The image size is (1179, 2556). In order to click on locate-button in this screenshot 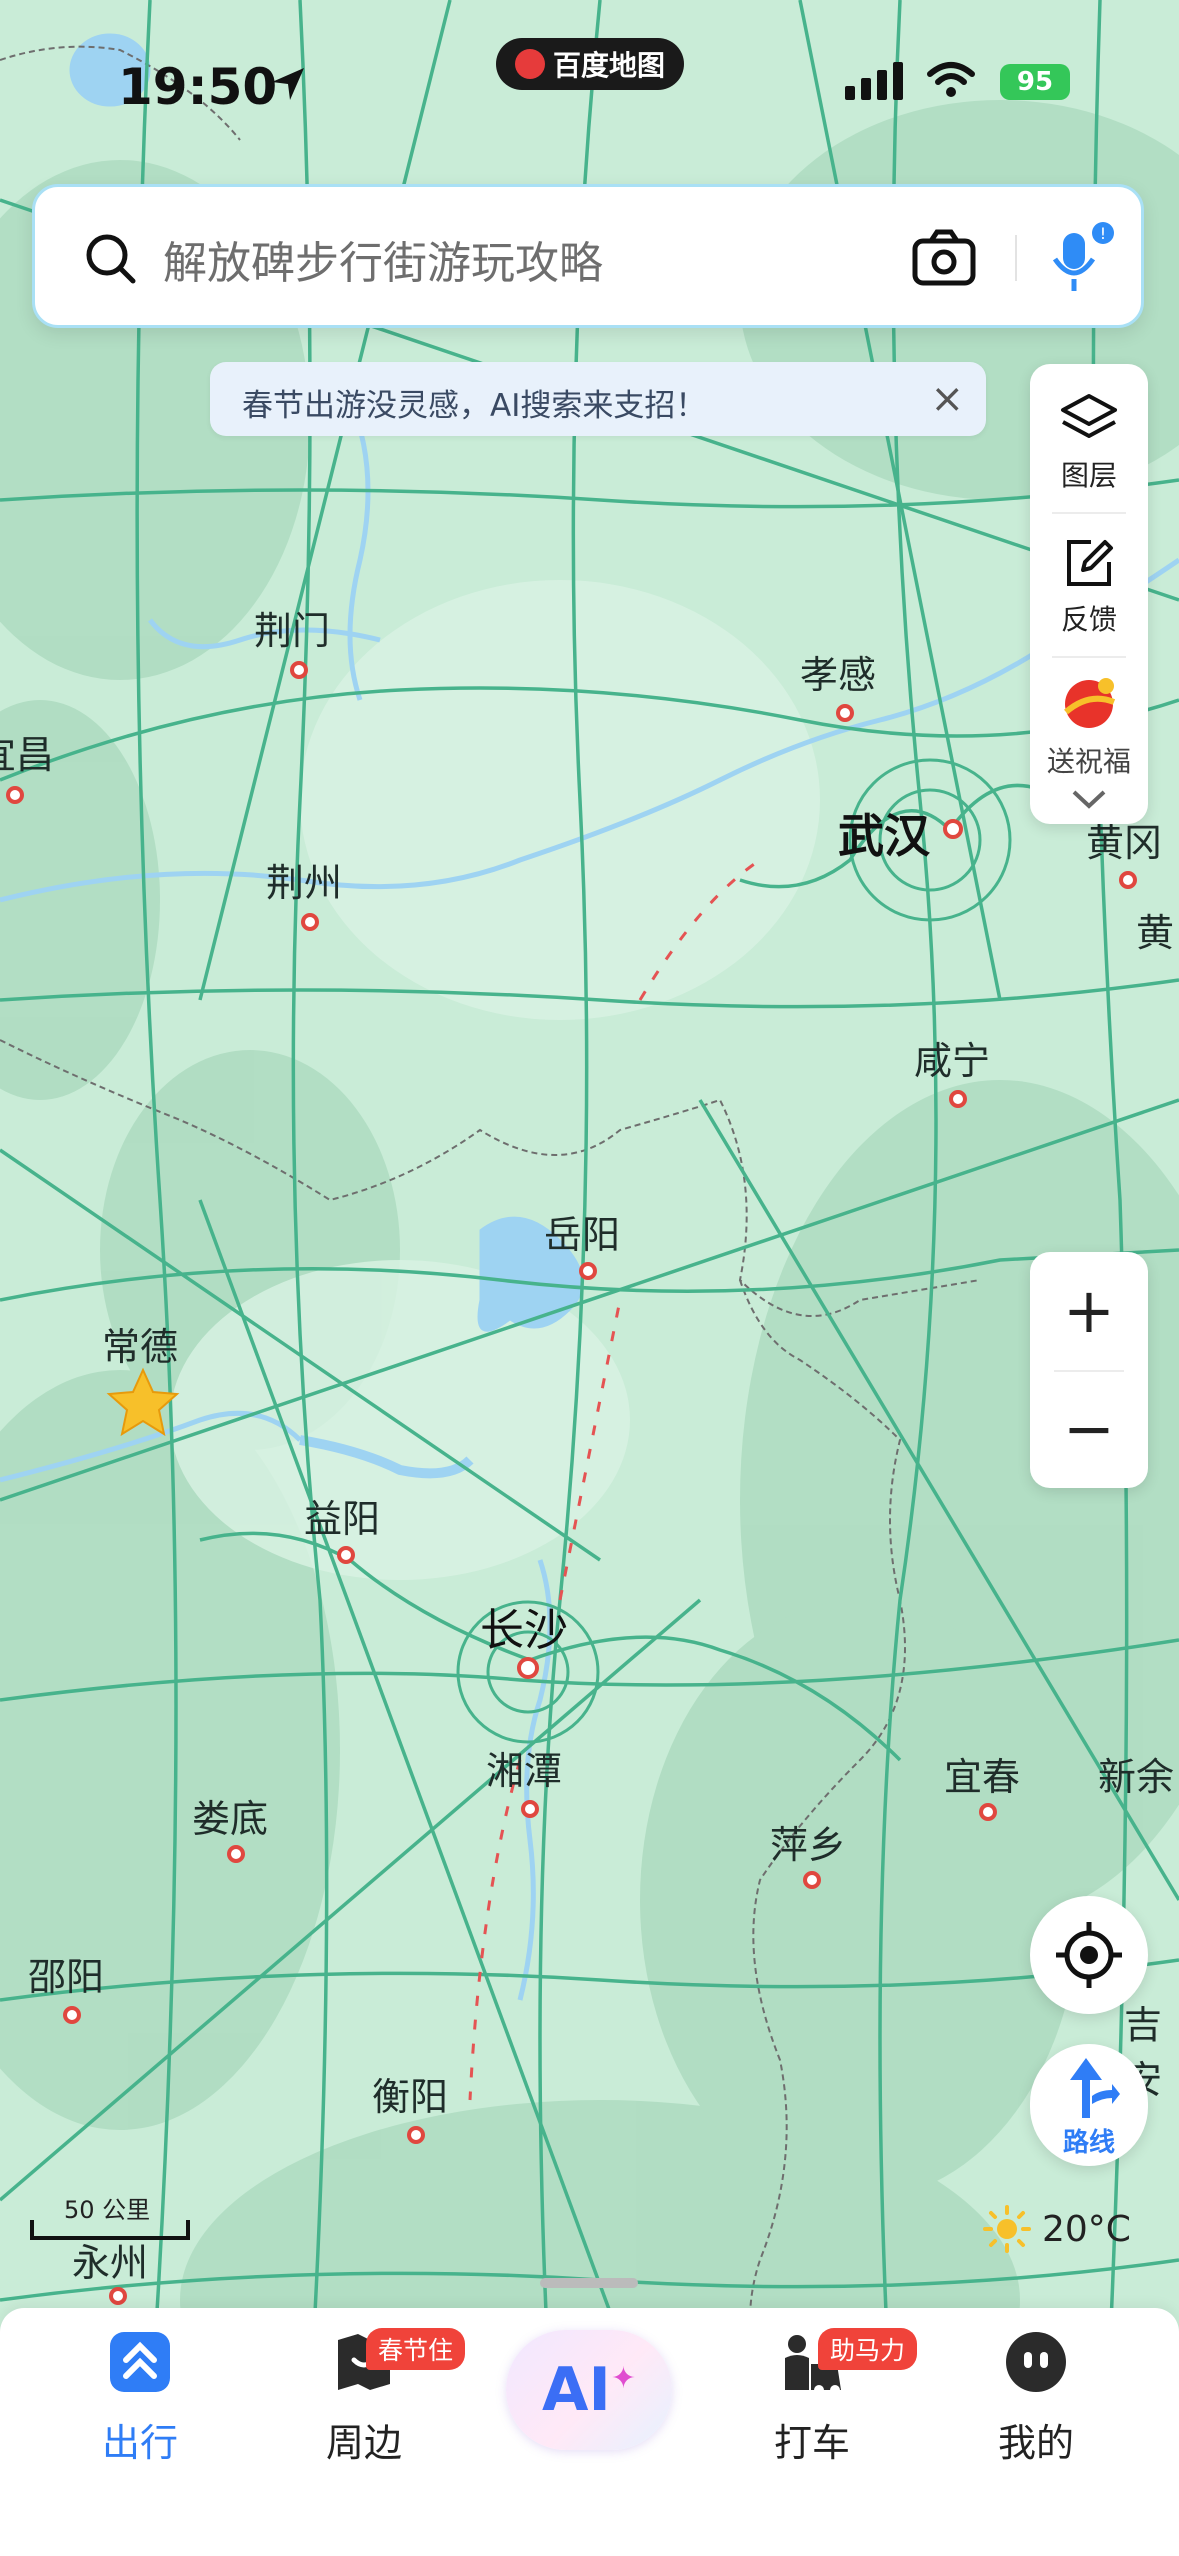, I will do `click(1089, 1955)`.